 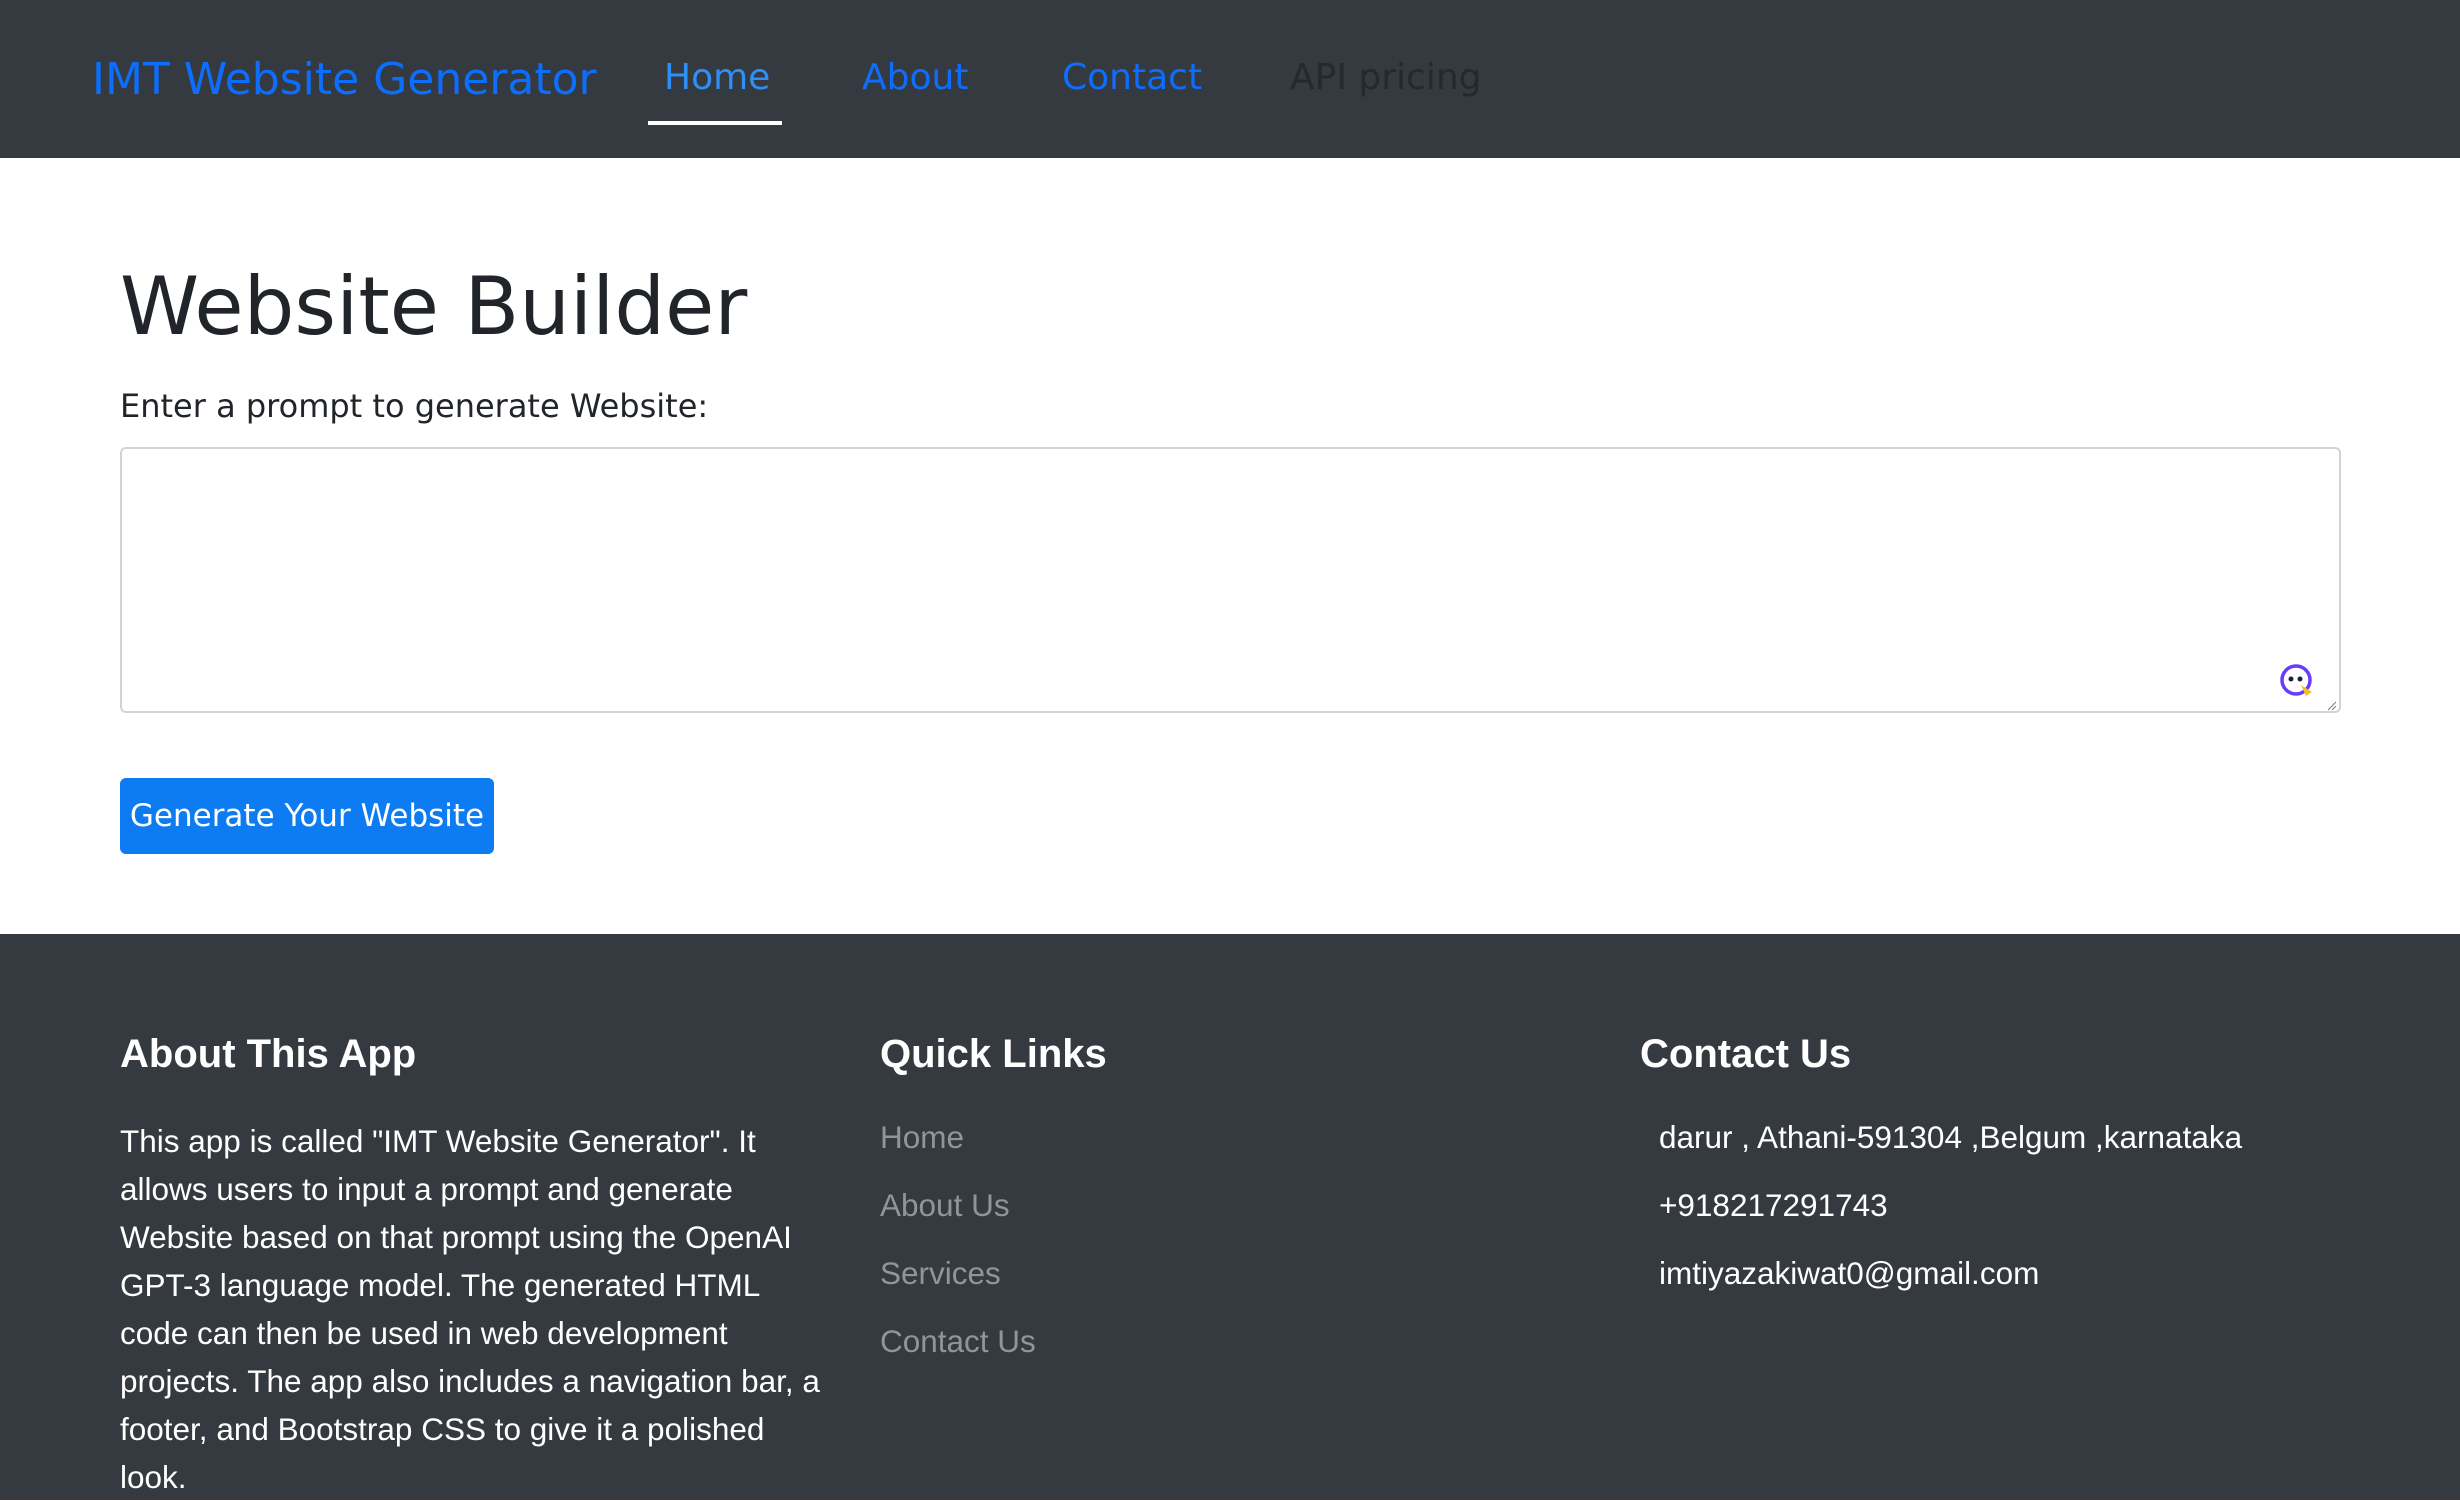 I want to click on quick-link-services: Services, so click(x=940, y=1273).